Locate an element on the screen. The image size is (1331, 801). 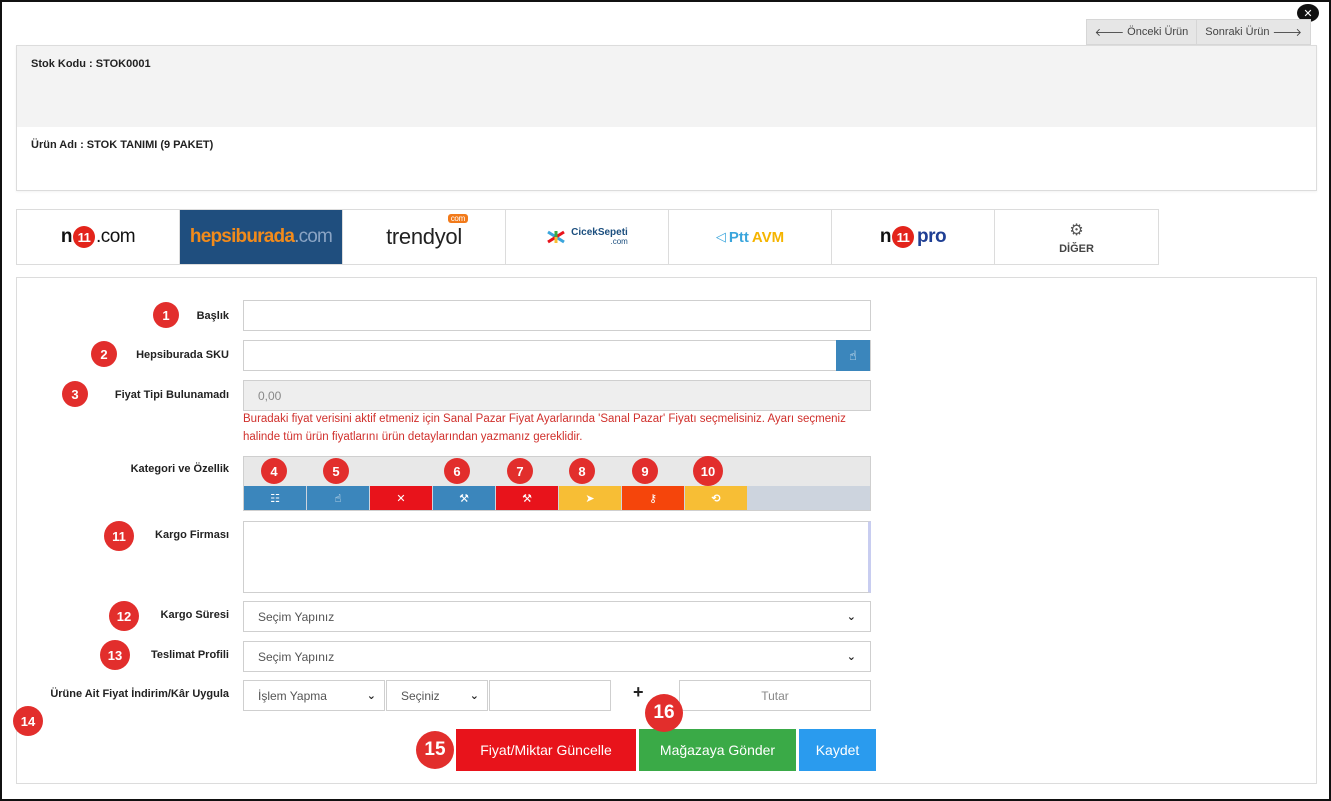
trendyol-logo: trendyol com is located at coordinates (427, 232).